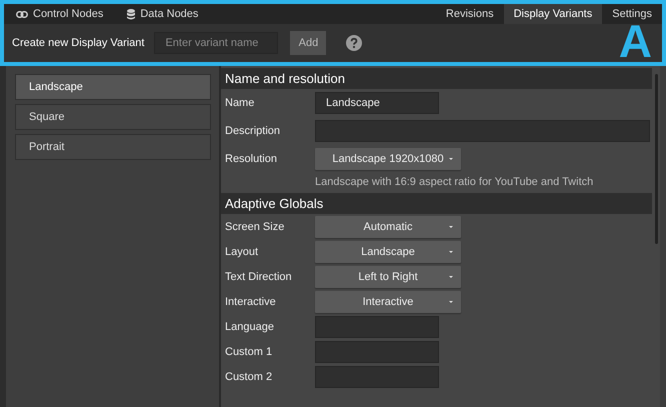 Image resolution: width=666 pixels, height=407 pixels. Describe the element at coordinates (249, 376) in the screenshot. I see `field-label: Custom 2` at that location.